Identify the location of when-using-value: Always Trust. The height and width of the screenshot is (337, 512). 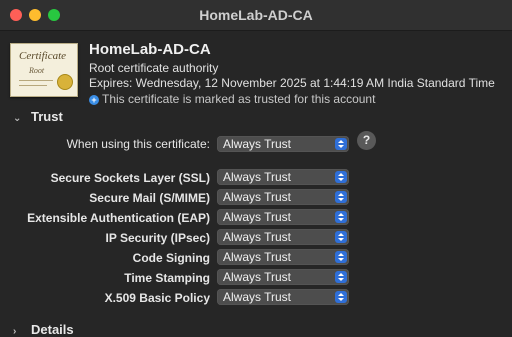
(257, 144).